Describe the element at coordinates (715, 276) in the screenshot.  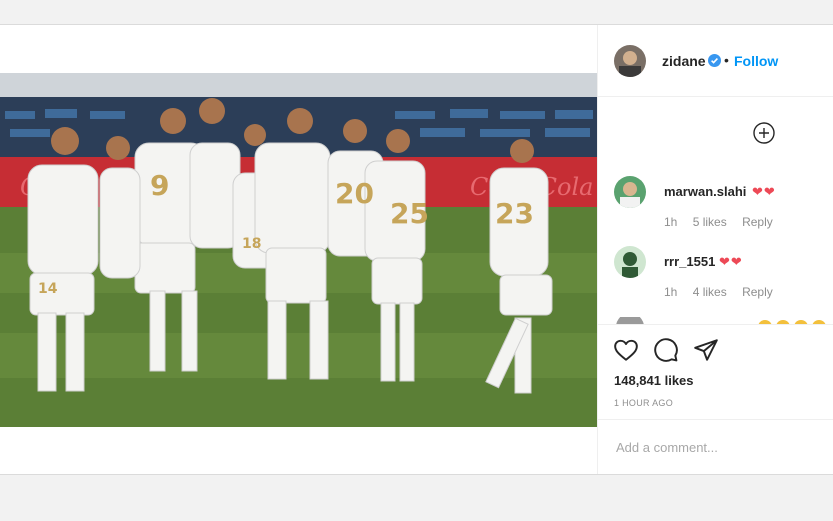
I see `comment-item: rrr_1551 ❤❤ 1h 4 likes Reply` at that location.